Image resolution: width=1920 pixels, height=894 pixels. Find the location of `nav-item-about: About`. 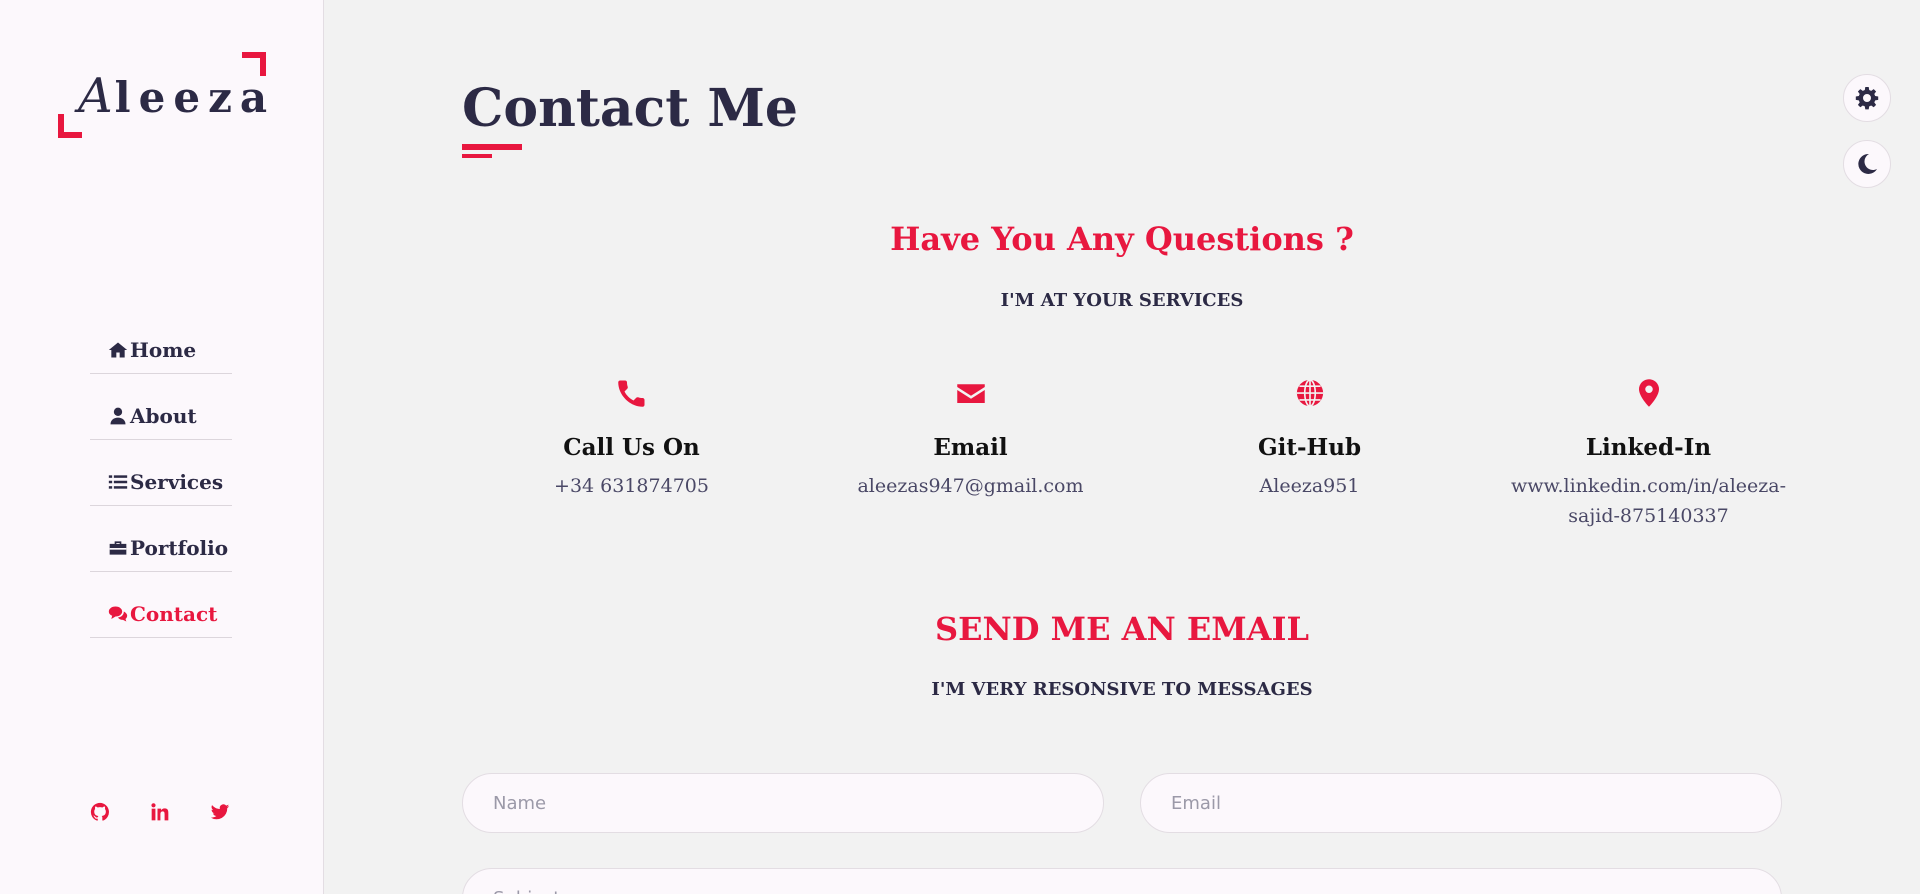

nav-item-about: About is located at coordinates (161, 407).